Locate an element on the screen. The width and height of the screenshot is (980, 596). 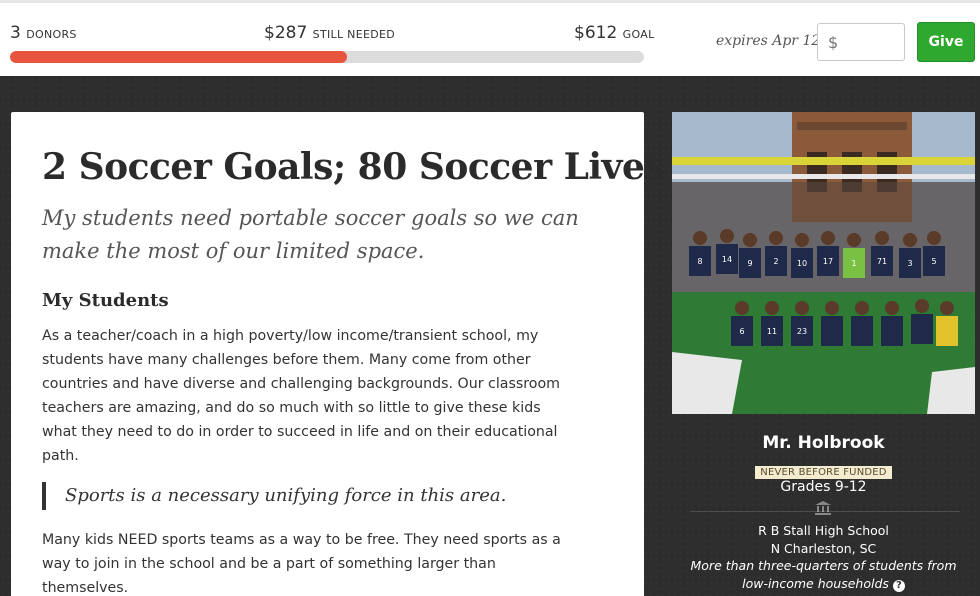
sidebar-divider is located at coordinates (825, 511).